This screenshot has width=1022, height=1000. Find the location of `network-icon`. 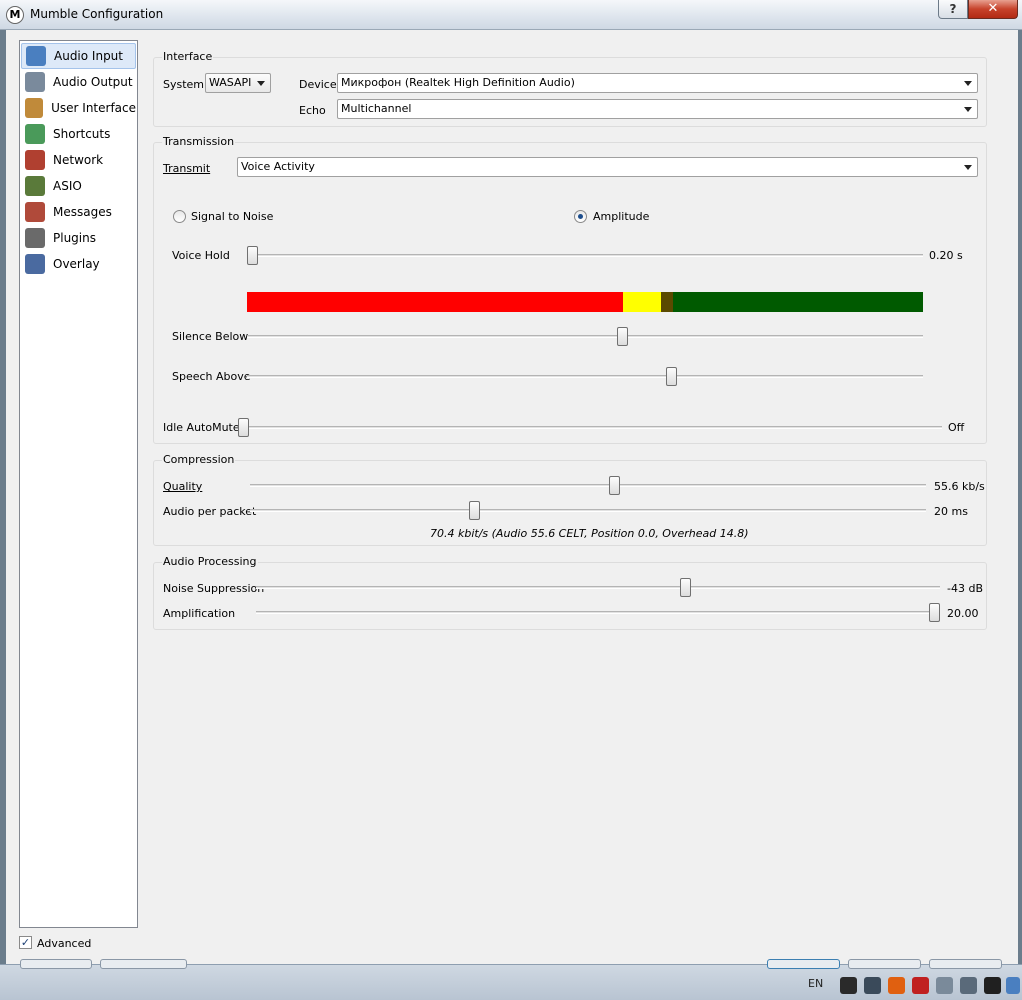

network-icon is located at coordinates (35, 160).